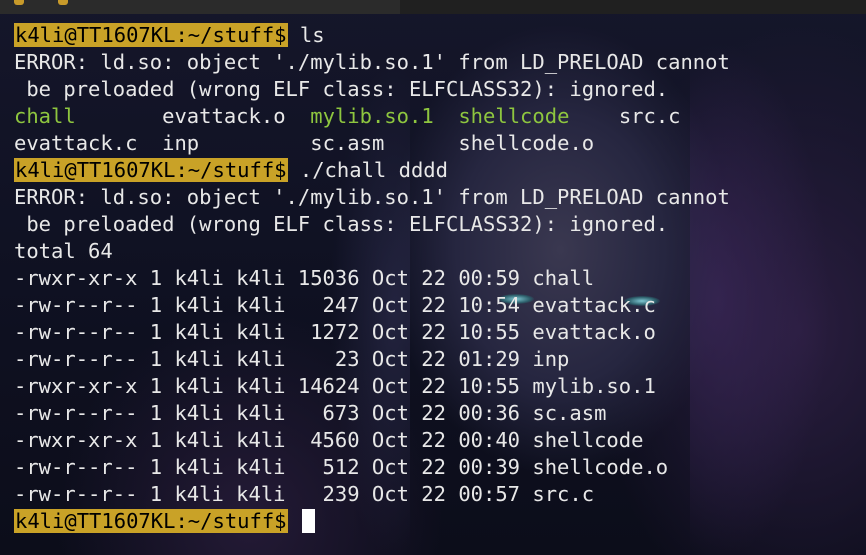 The width and height of the screenshot is (866, 555). Describe the element at coordinates (372, 116) in the screenshot. I see `executable-filename: mylib.so.1` at that location.